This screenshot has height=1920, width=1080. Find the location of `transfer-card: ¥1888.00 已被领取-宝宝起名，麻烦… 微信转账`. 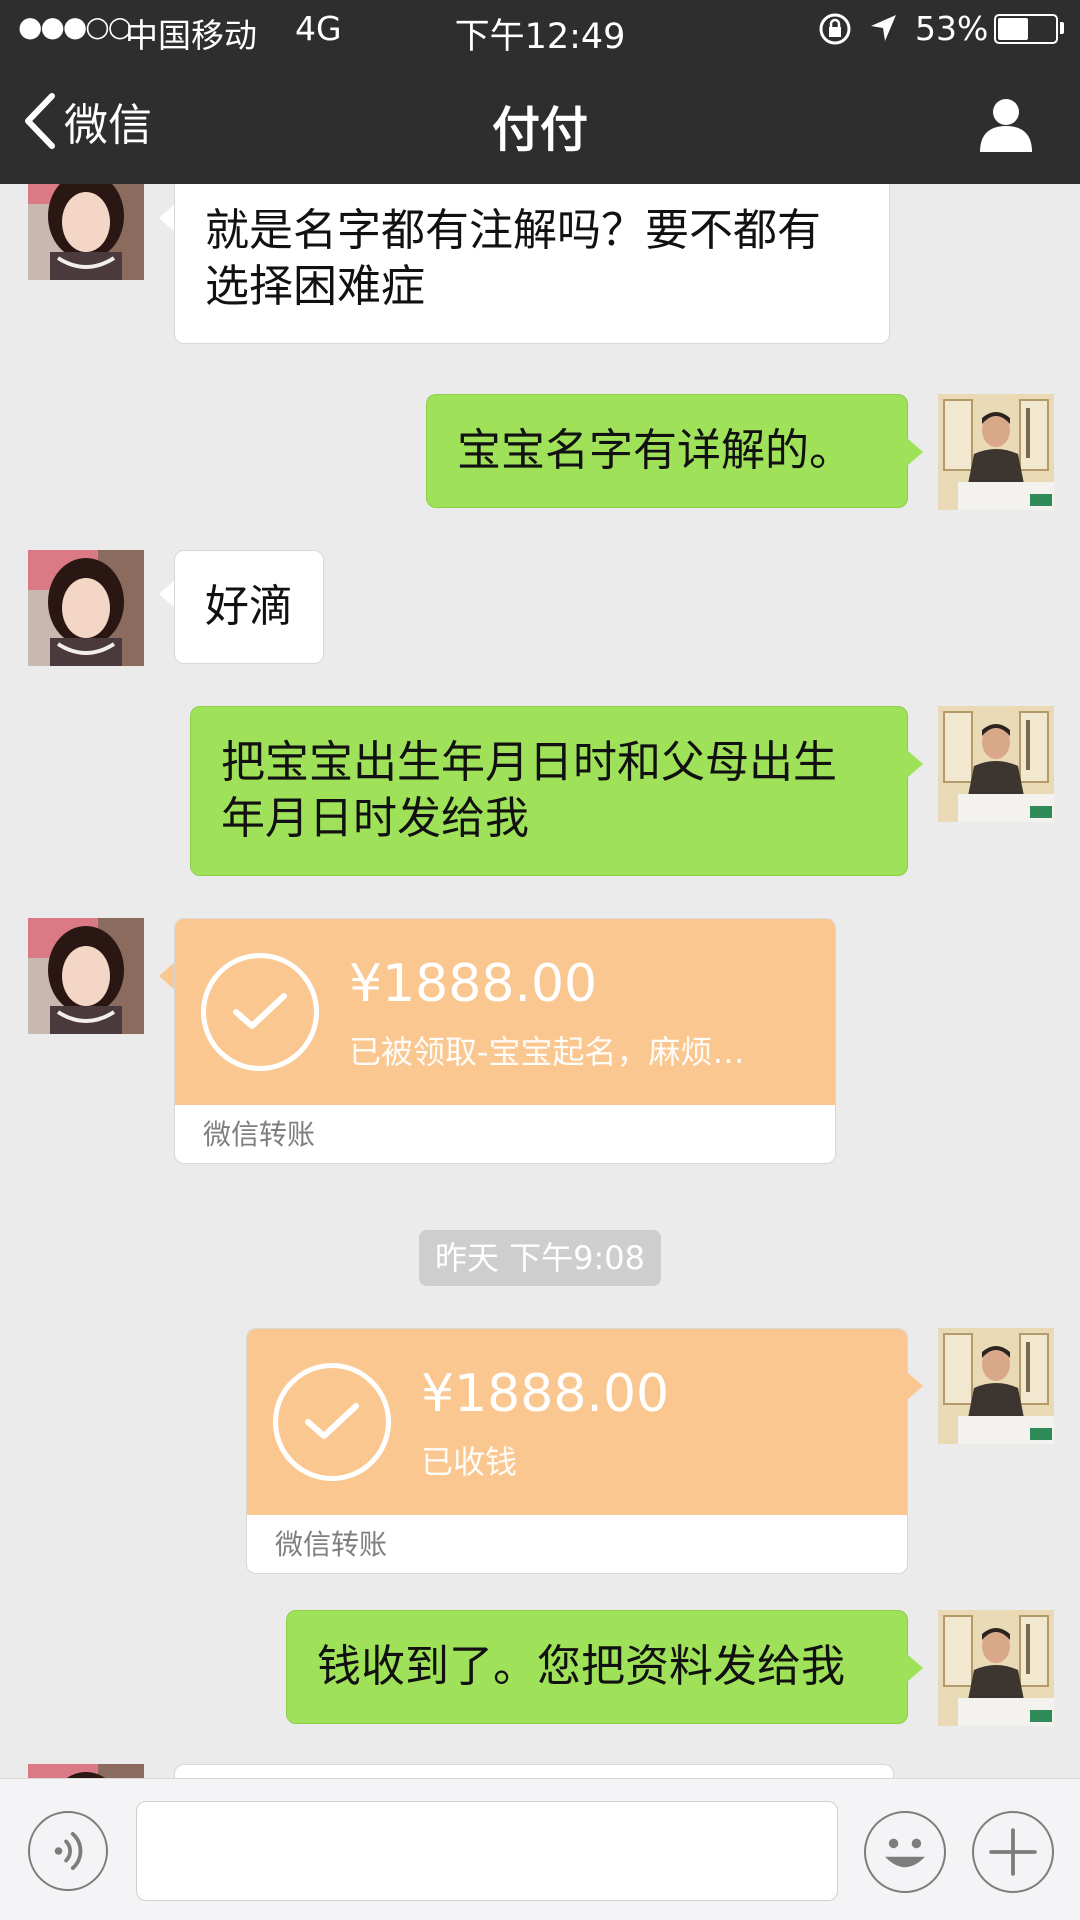

transfer-card: ¥1888.00 已被领取-宝宝起名，麻烦… 微信转账 is located at coordinates (505, 1041).